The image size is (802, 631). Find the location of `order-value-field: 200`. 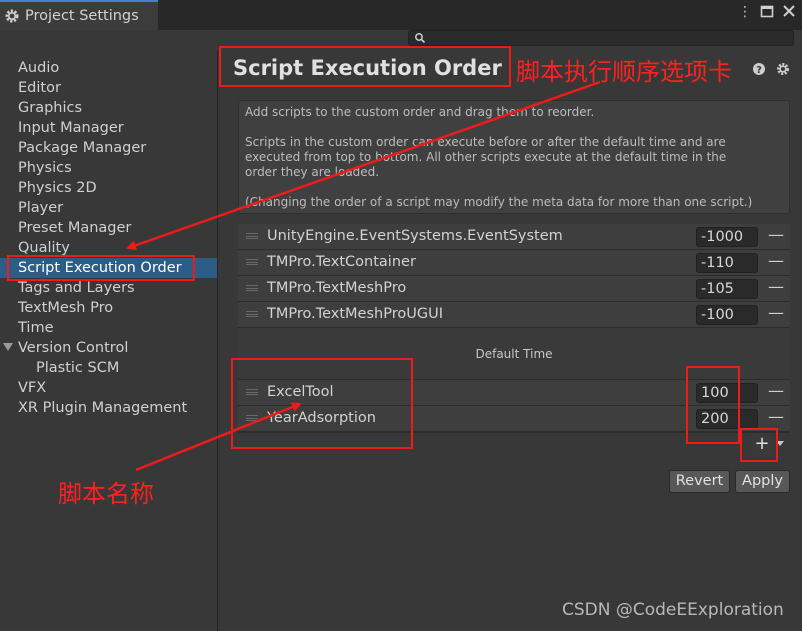

order-value-field: 200 is located at coordinates (727, 419).